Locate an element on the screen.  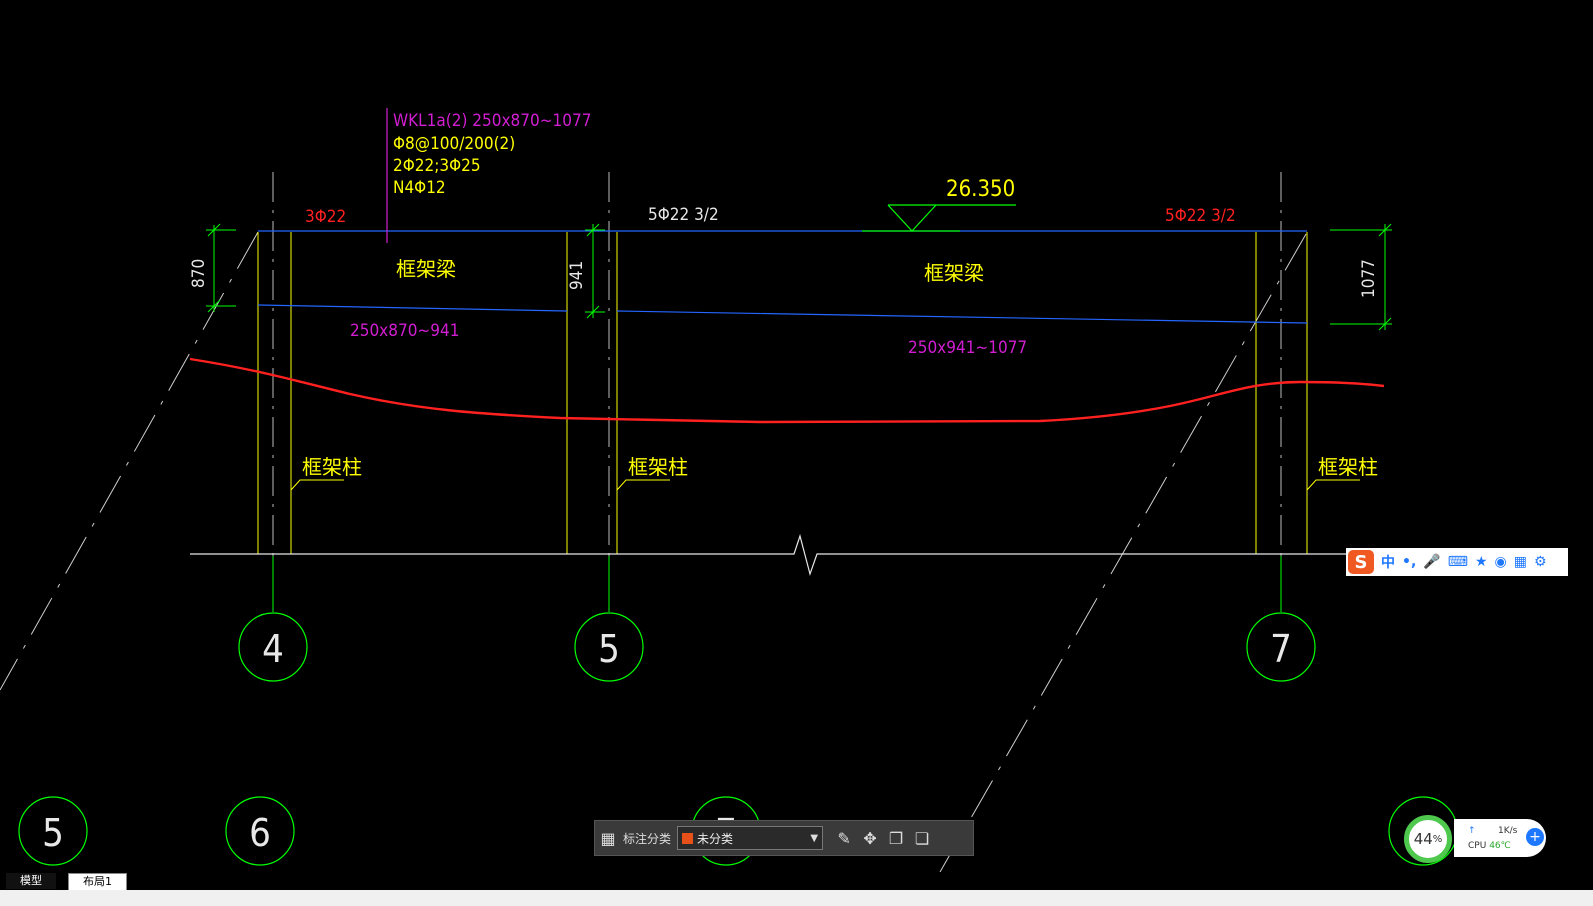
axis-bubble-7: 7 is located at coordinates (1281, 647).